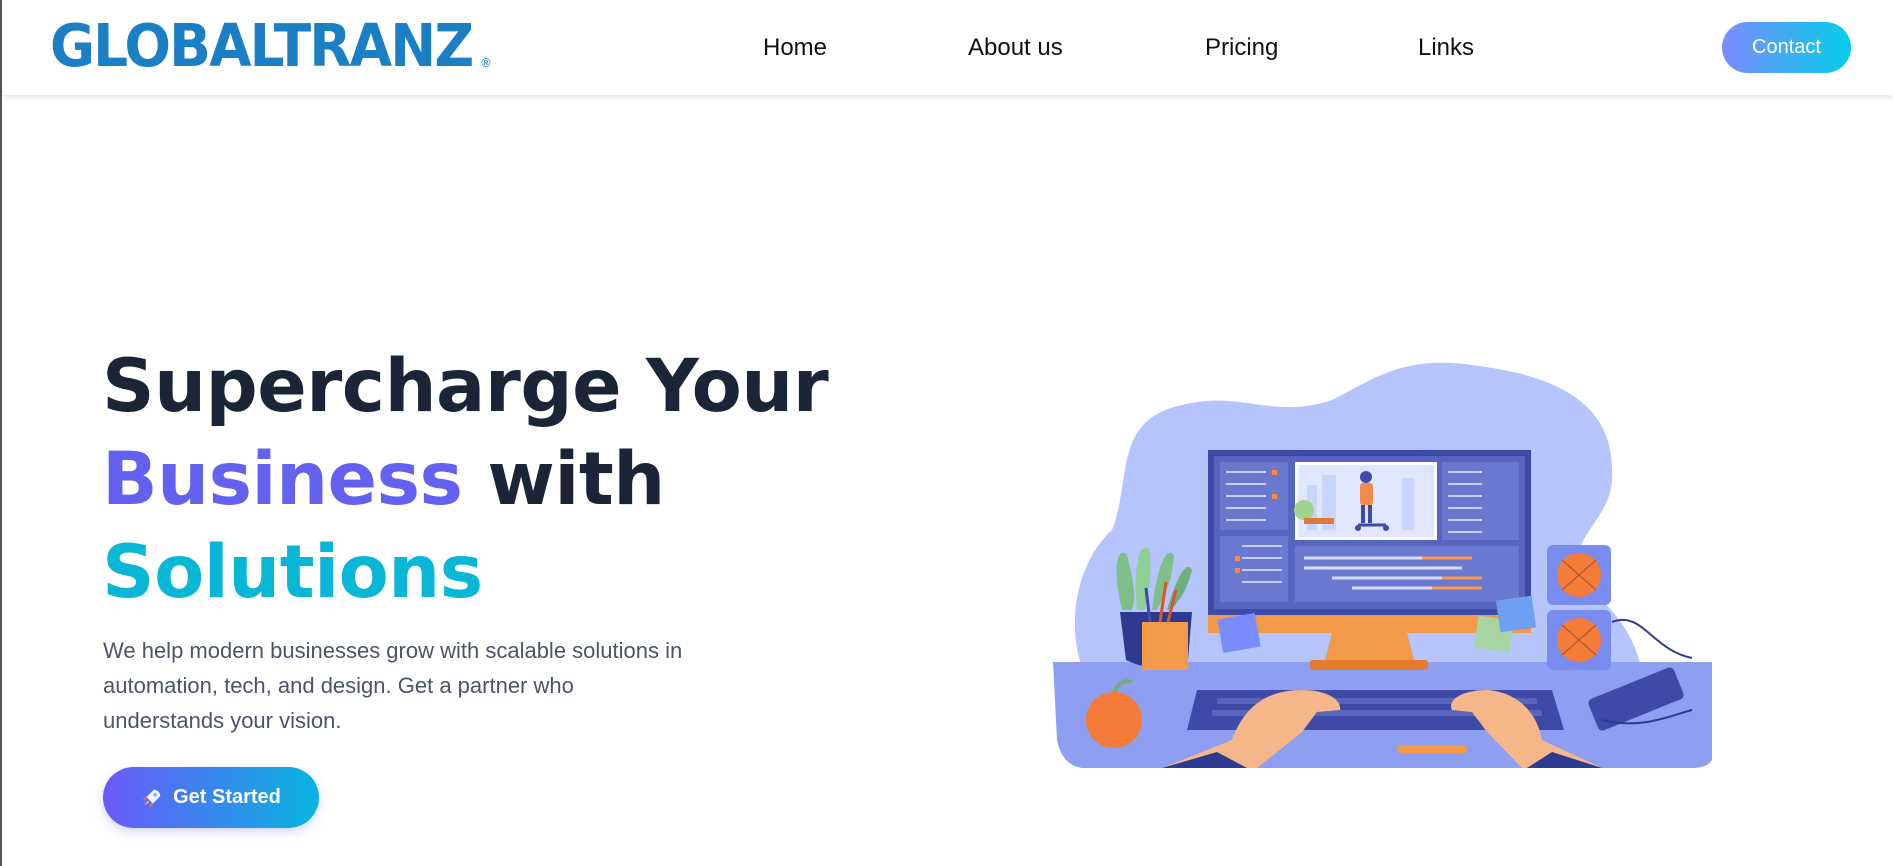 This screenshot has height=866, width=1893. What do you see at coordinates (1786, 47) in the screenshot?
I see `contact-button: Contact` at bounding box center [1786, 47].